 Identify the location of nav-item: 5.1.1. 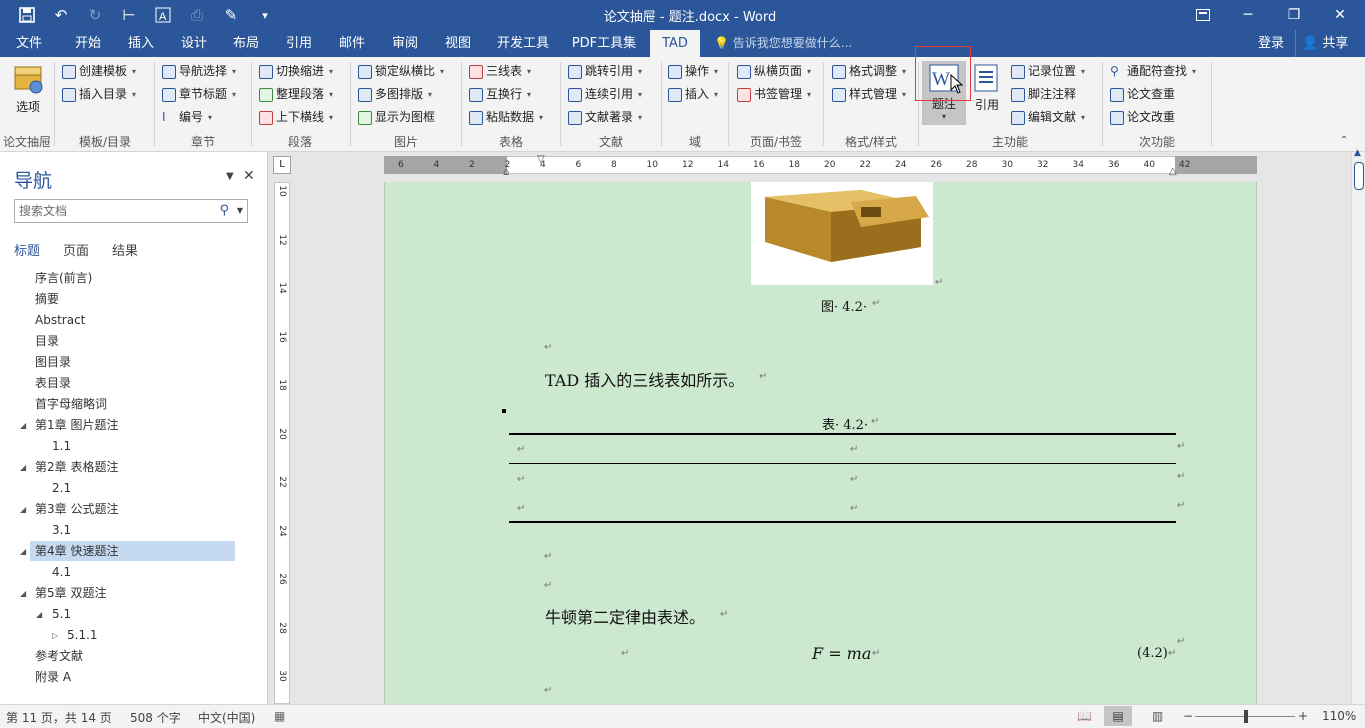
(82, 635).